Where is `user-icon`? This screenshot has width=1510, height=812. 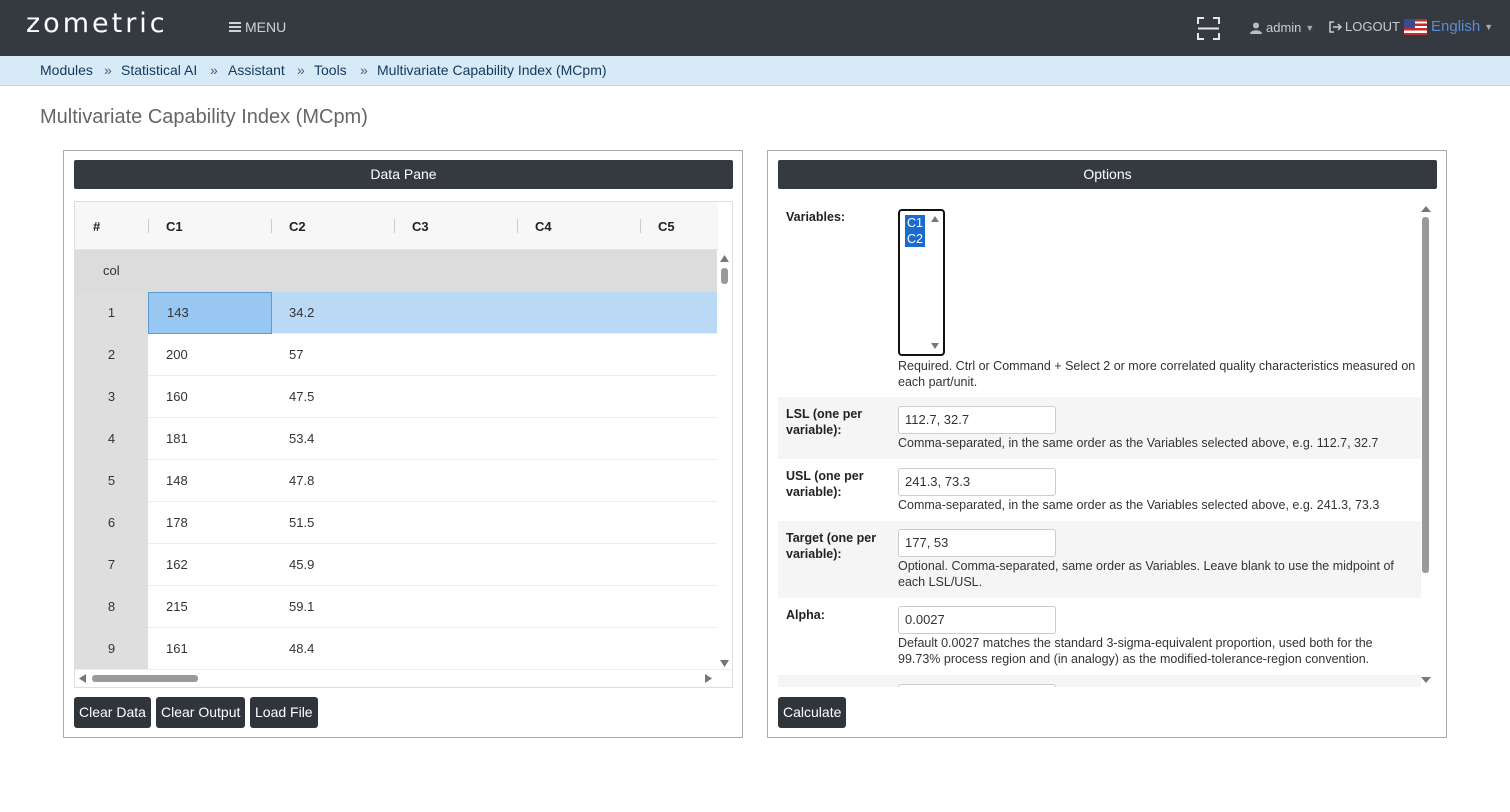 user-icon is located at coordinates (1256, 28).